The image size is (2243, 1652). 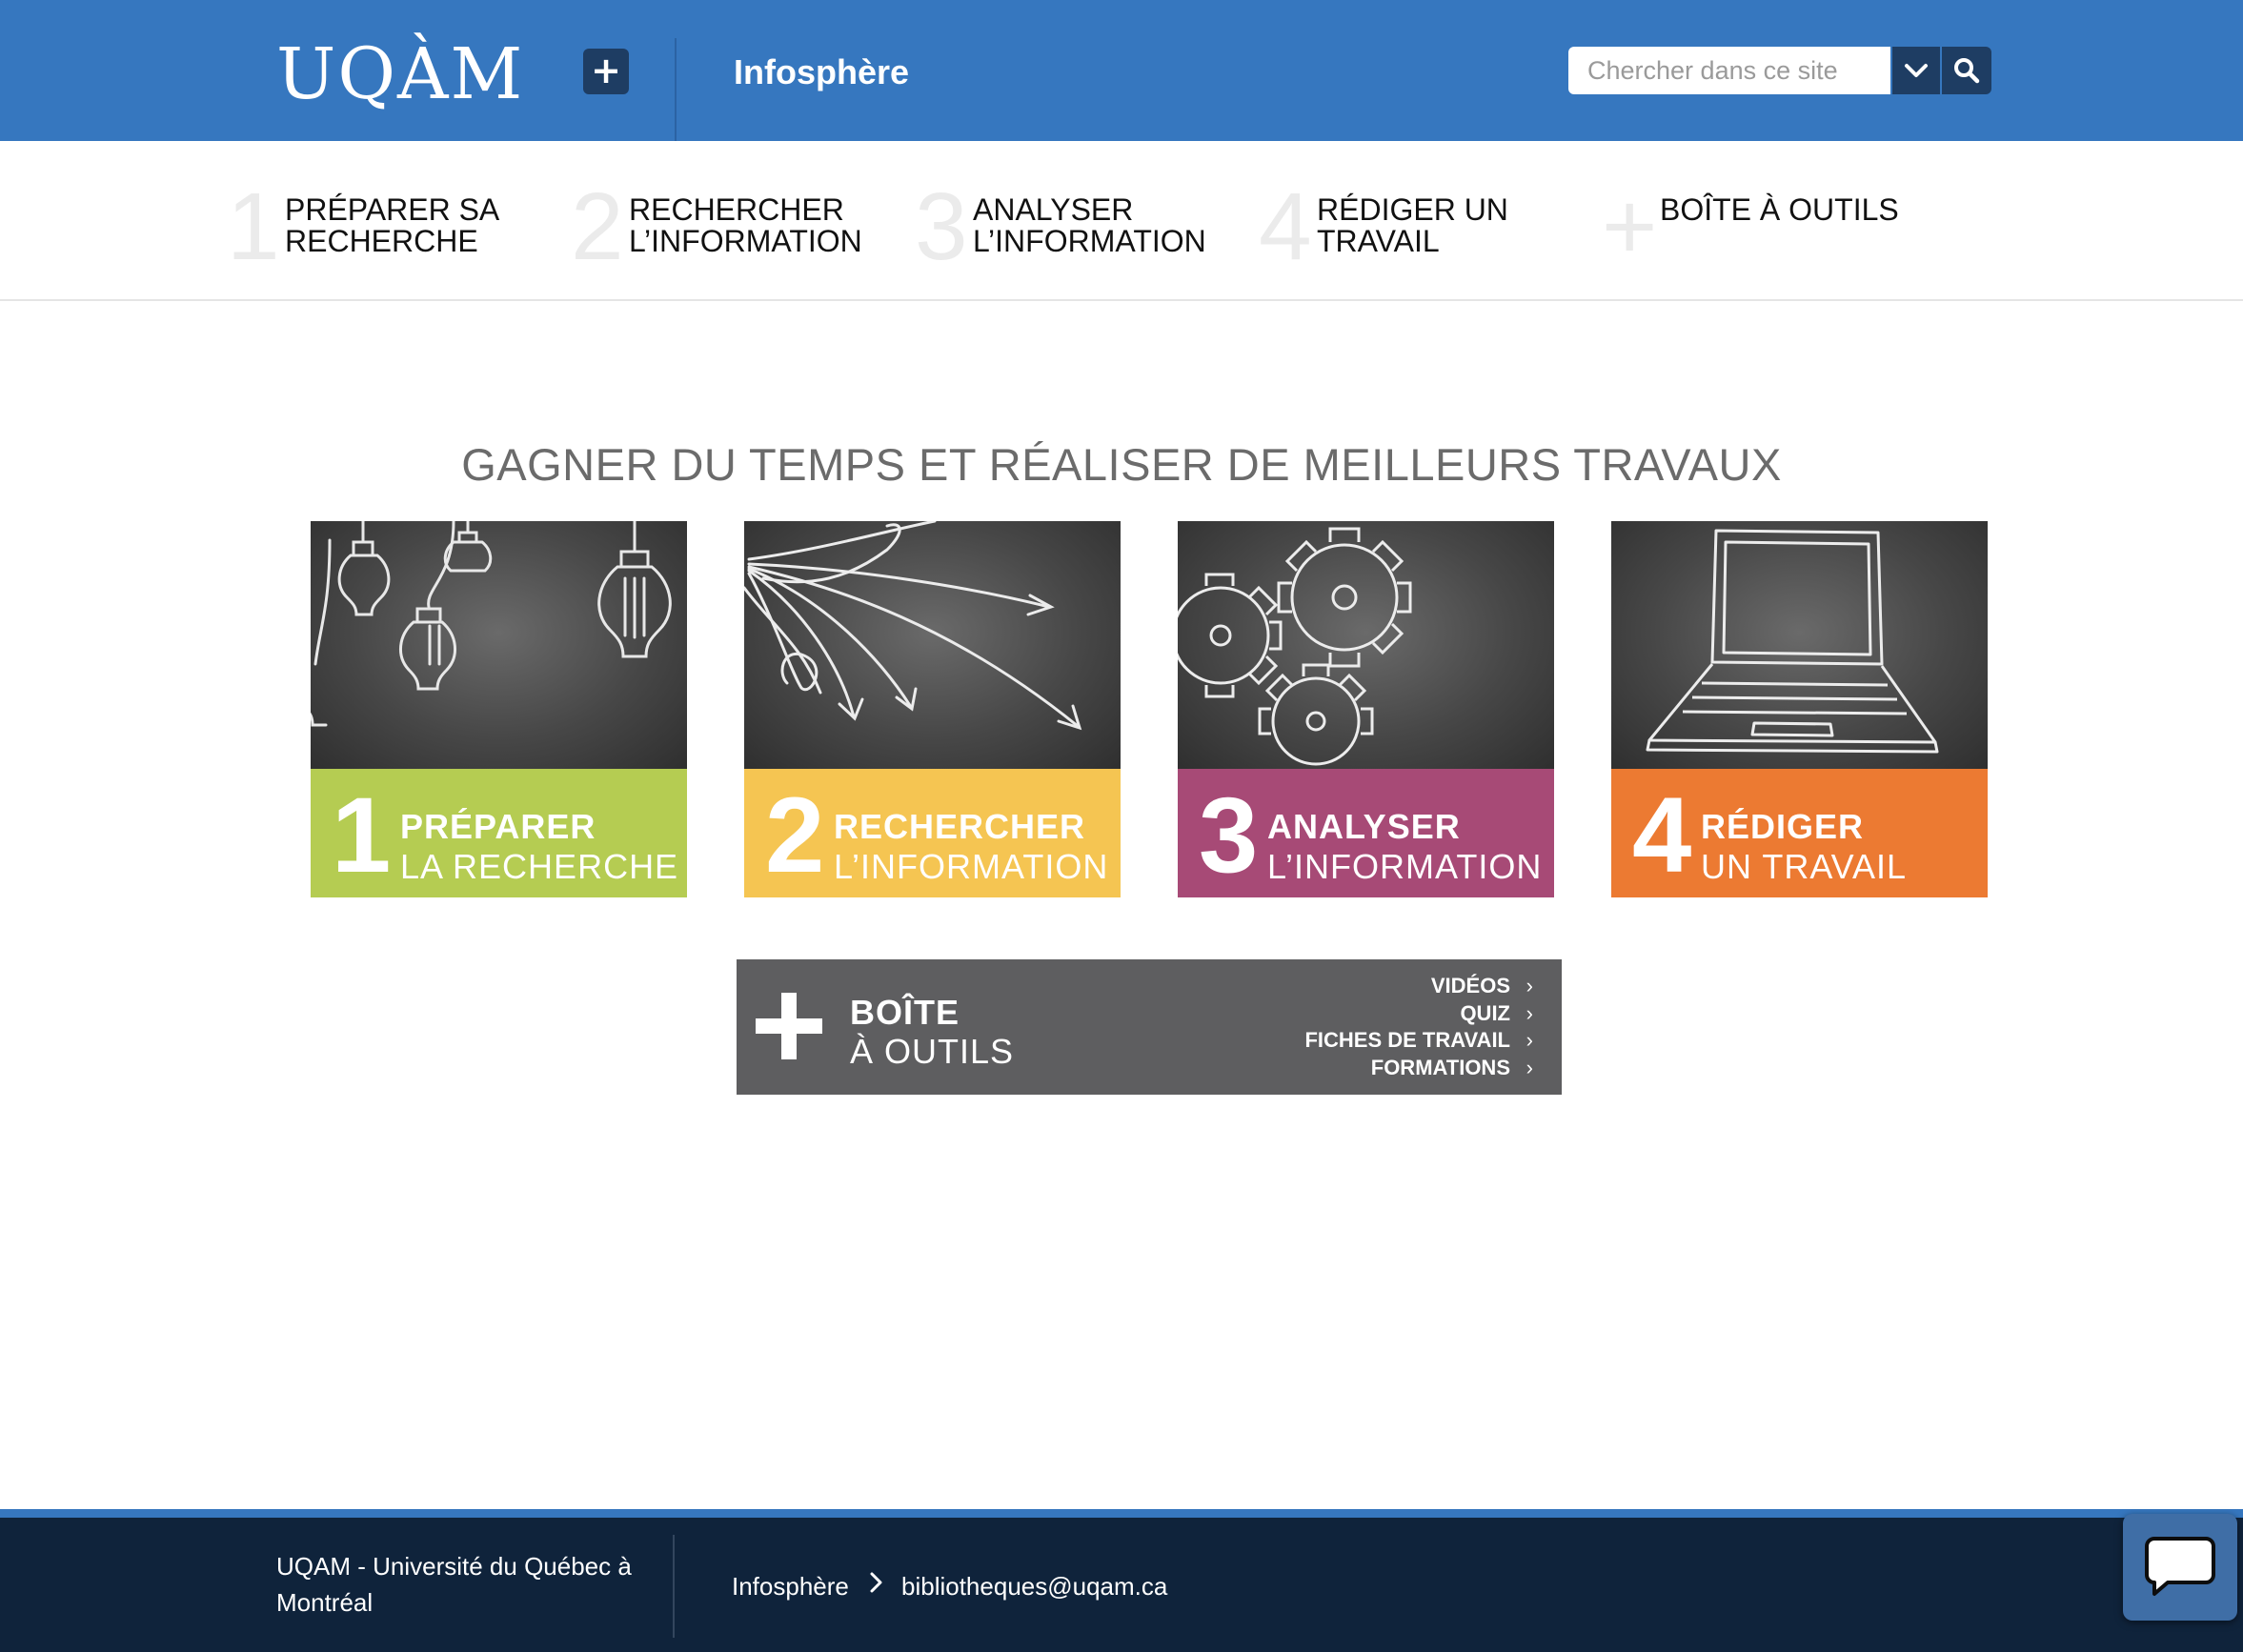 I want to click on footer-email-link: bibliotheques@uqam.ca, so click(x=1034, y=1586).